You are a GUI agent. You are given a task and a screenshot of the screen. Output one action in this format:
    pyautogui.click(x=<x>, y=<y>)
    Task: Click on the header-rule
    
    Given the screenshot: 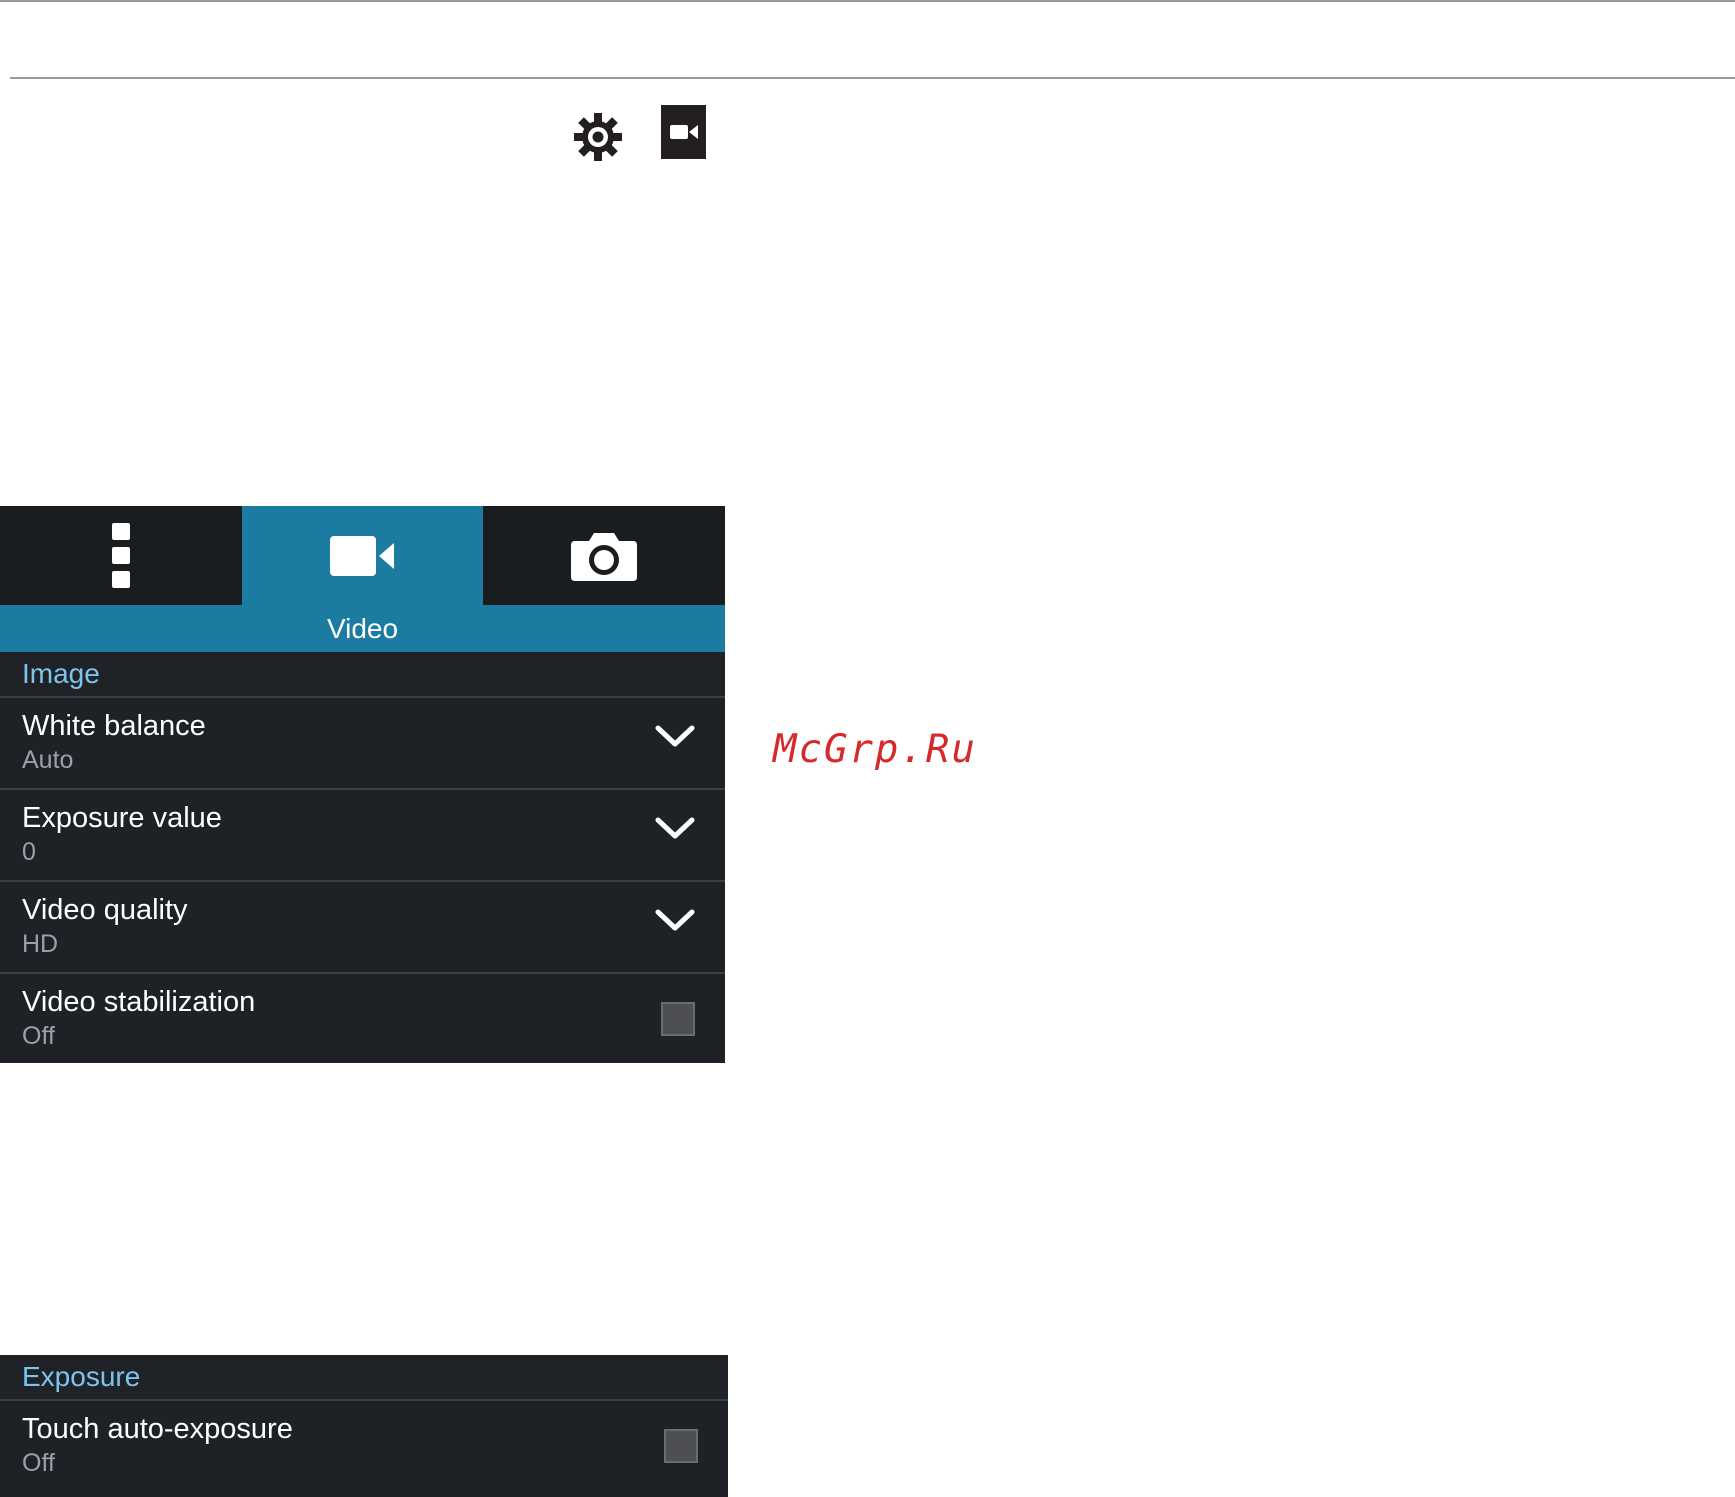 What is the action you would take?
    pyautogui.click(x=872, y=78)
    